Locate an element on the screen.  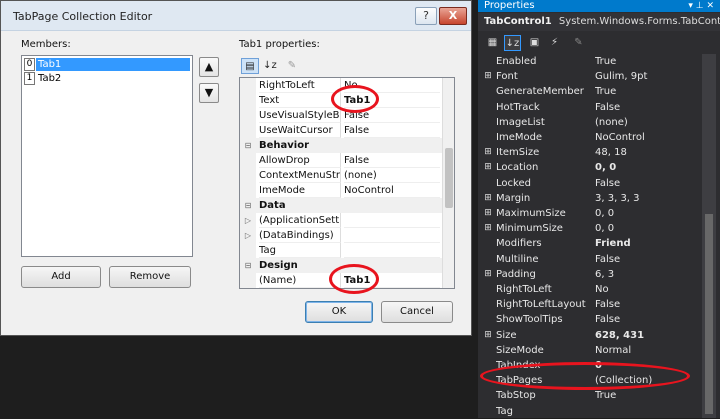
events-icon: ⚡ is located at coordinates (554, 43).